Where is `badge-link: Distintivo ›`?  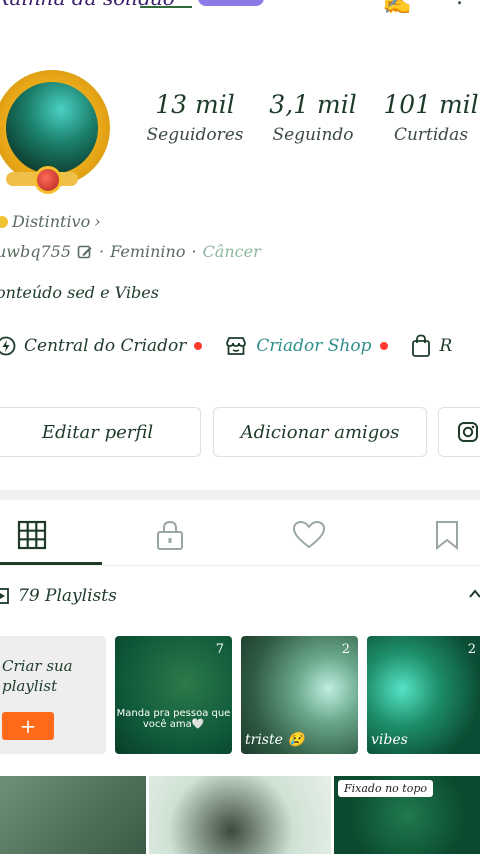
badge-link: Distintivo › is located at coordinates (50, 221).